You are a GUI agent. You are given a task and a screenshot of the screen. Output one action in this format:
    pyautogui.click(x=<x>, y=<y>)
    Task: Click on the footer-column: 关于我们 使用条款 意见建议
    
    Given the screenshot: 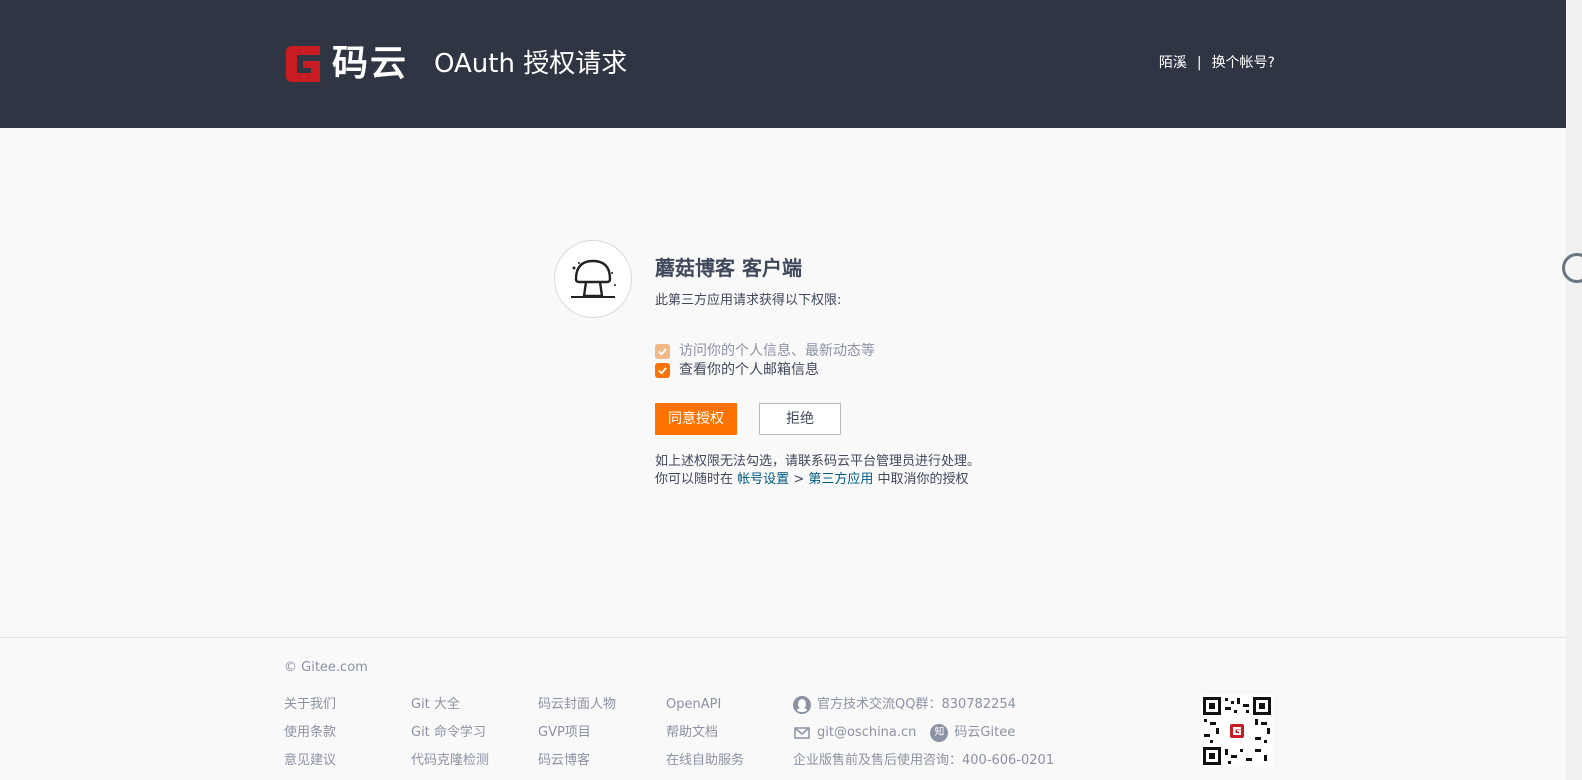 What is the action you would take?
    pyautogui.click(x=310, y=737)
    